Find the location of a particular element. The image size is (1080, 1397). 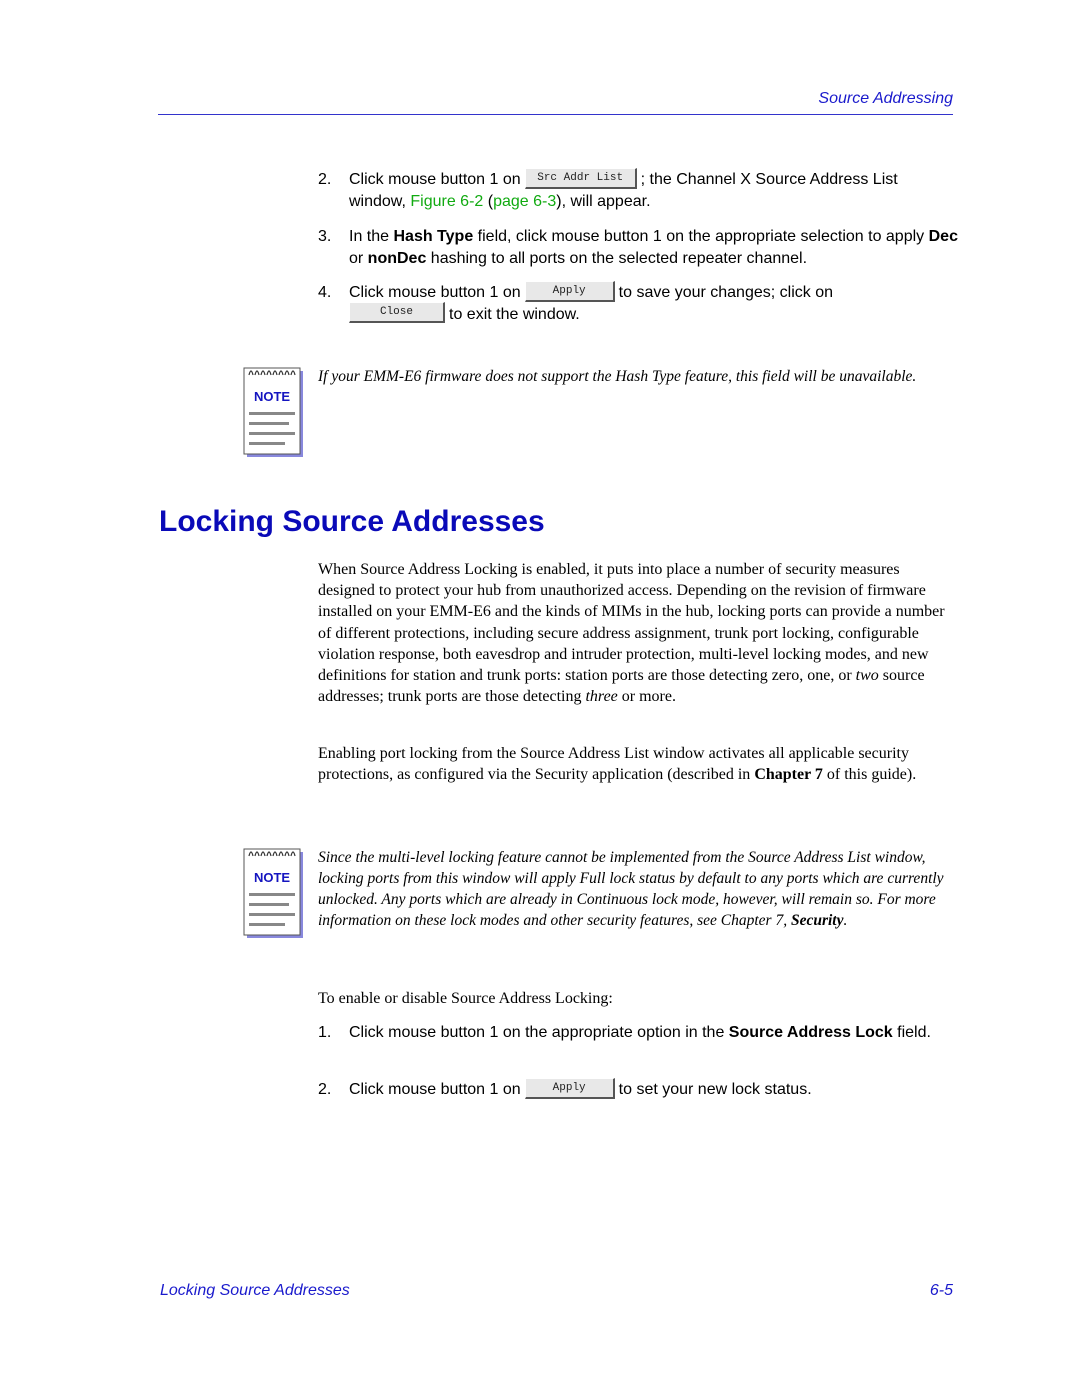

close-button: Close is located at coordinates (397, 313).